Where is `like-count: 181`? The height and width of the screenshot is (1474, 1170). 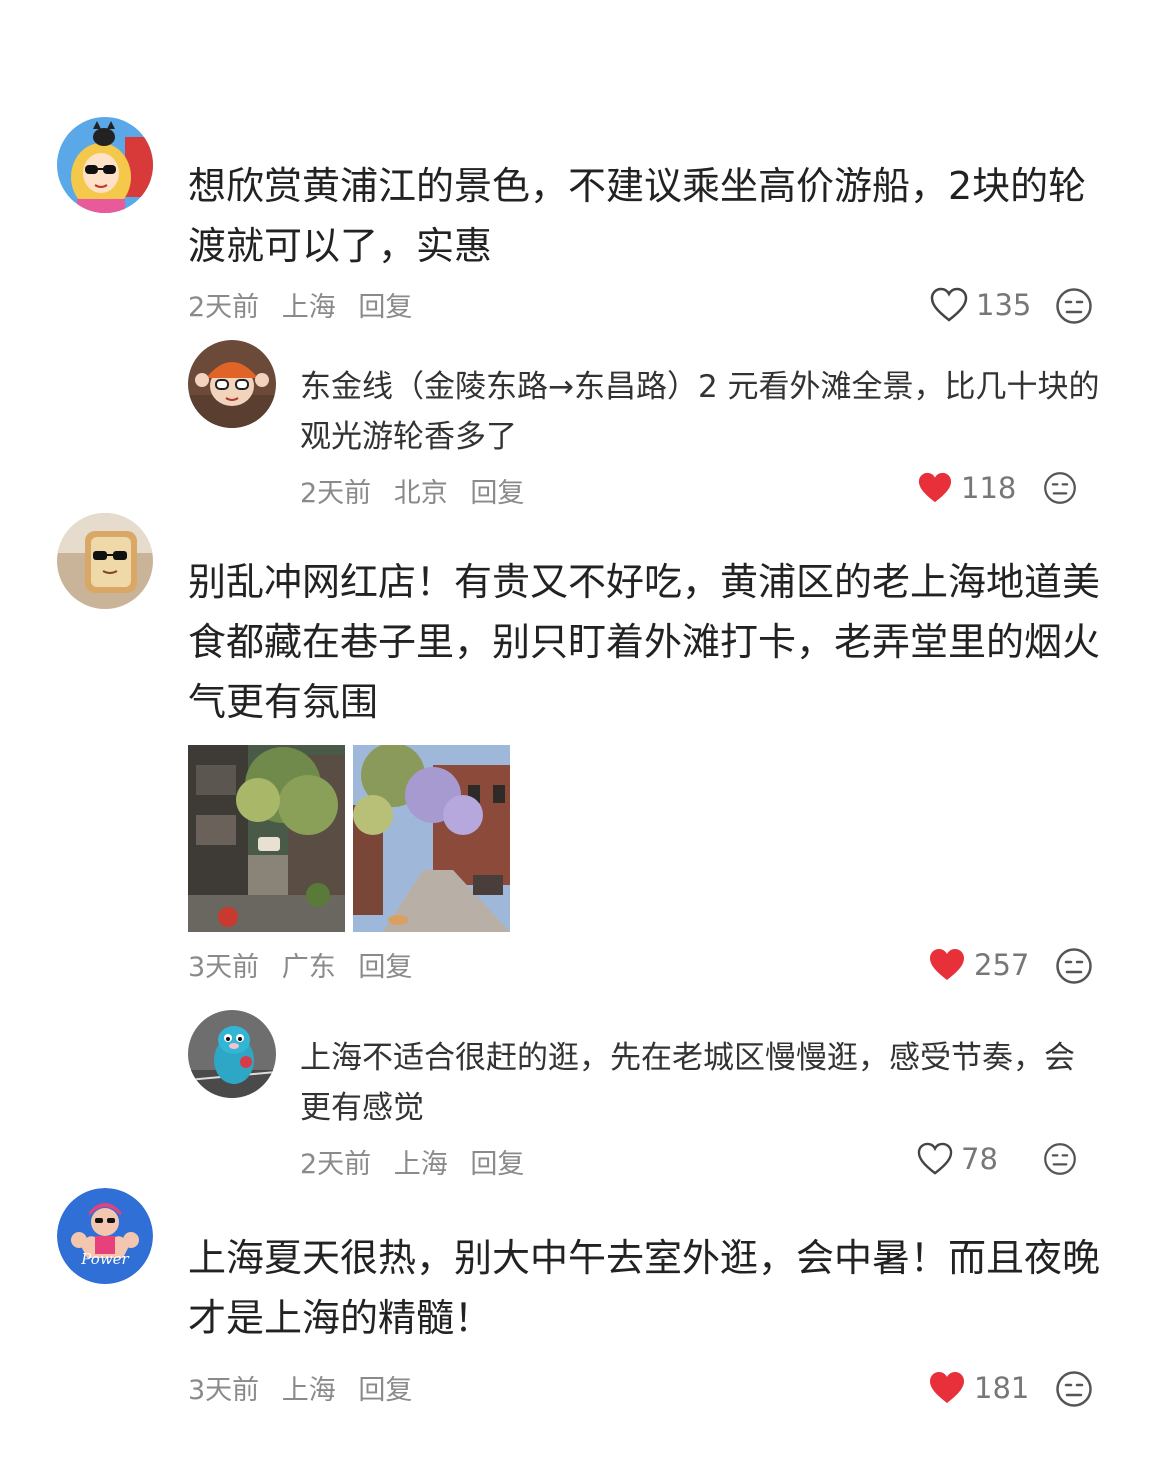 like-count: 181 is located at coordinates (1002, 1388).